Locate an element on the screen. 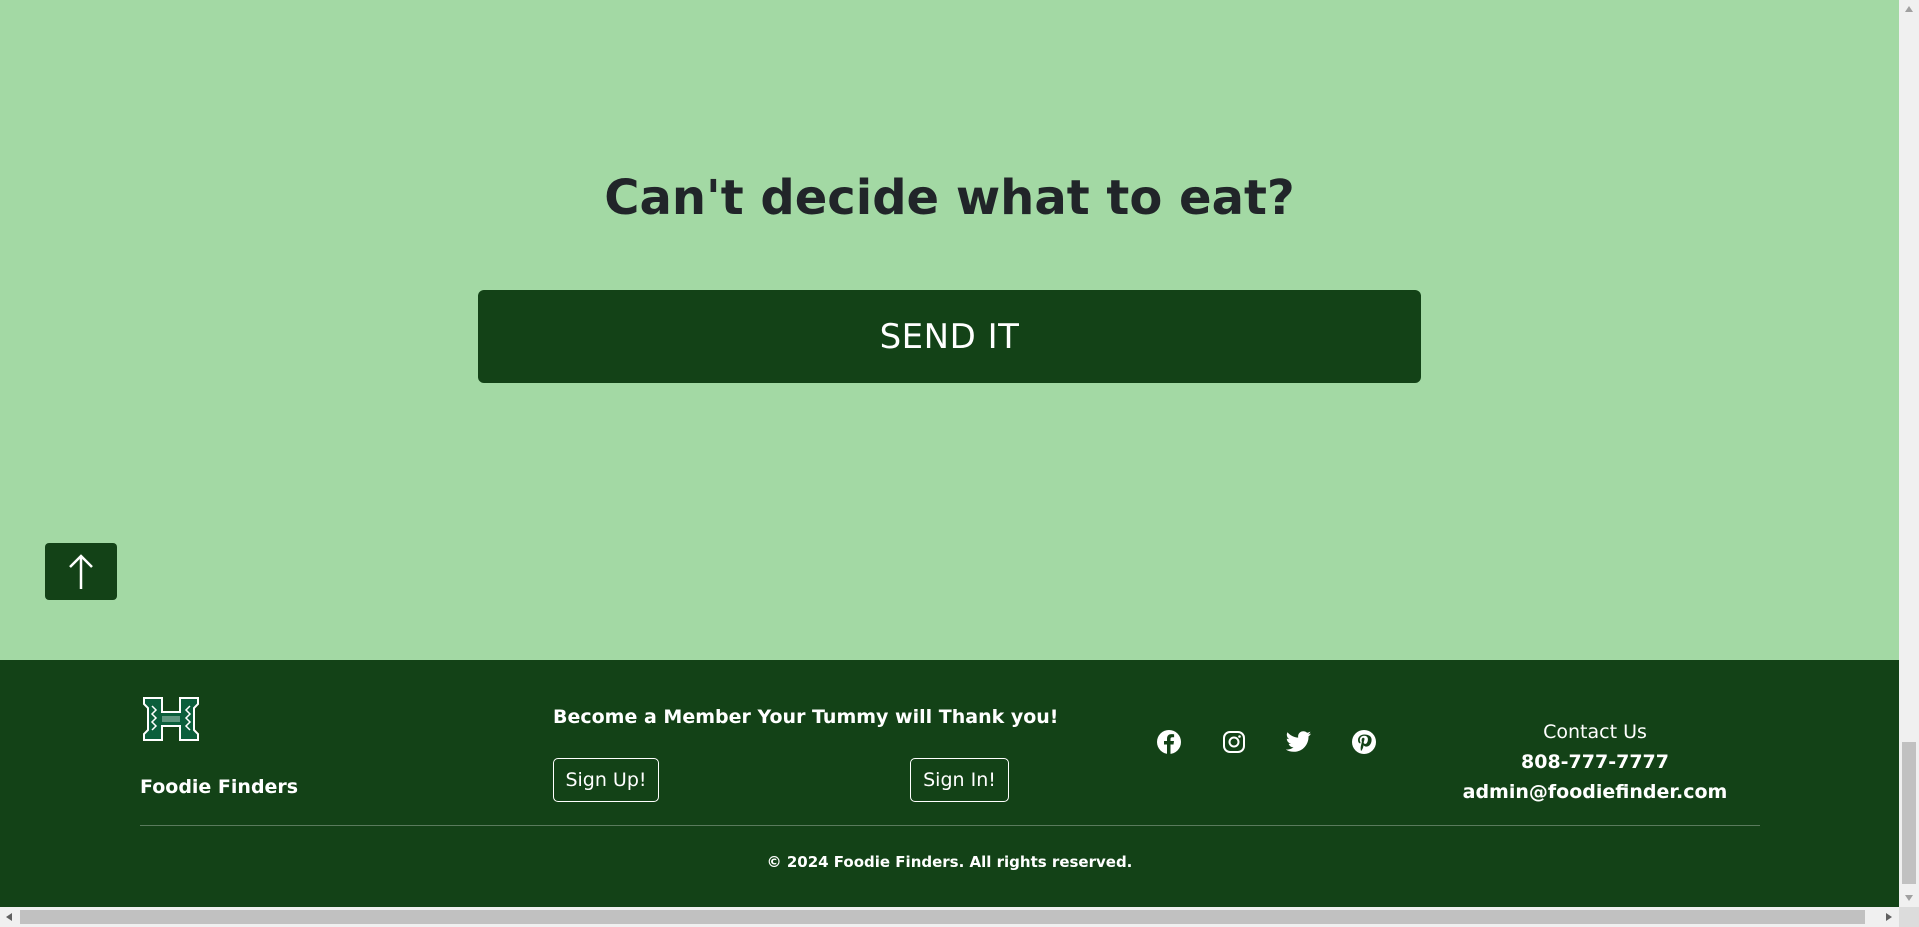  contact-phone: 808-777-7777 is located at coordinates (1595, 762).